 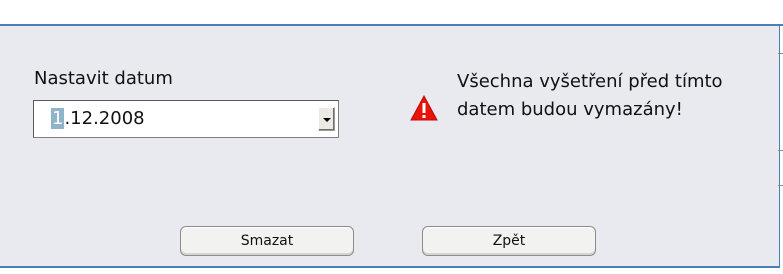 I want to click on date-month-year: .12.2008, so click(x=104, y=118).